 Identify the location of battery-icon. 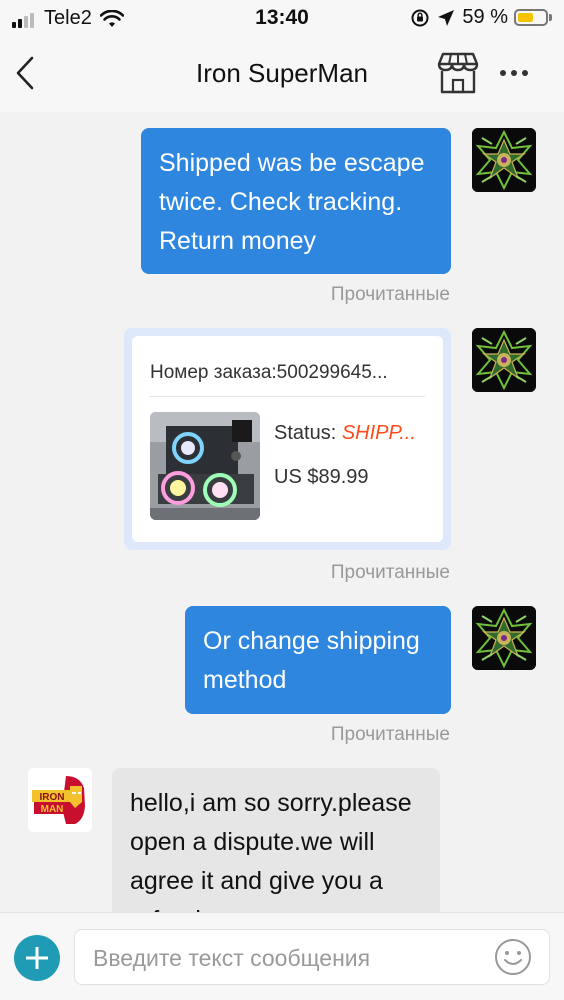
(531, 17).